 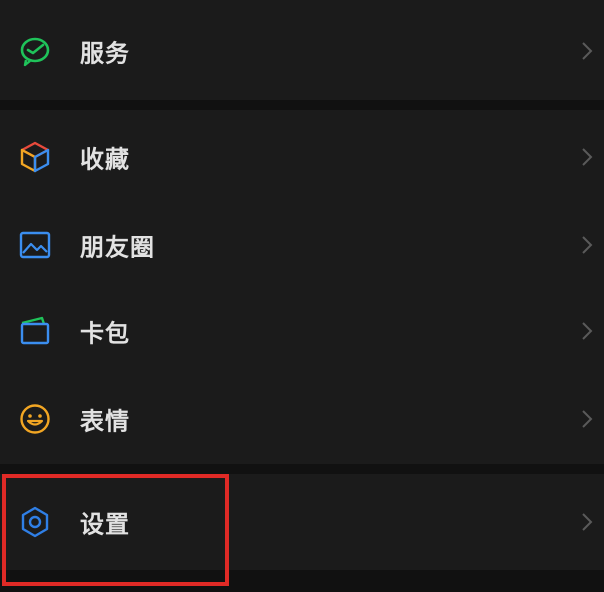 I want to click on menu-item-services: 服务, so click(x=302, y=51).